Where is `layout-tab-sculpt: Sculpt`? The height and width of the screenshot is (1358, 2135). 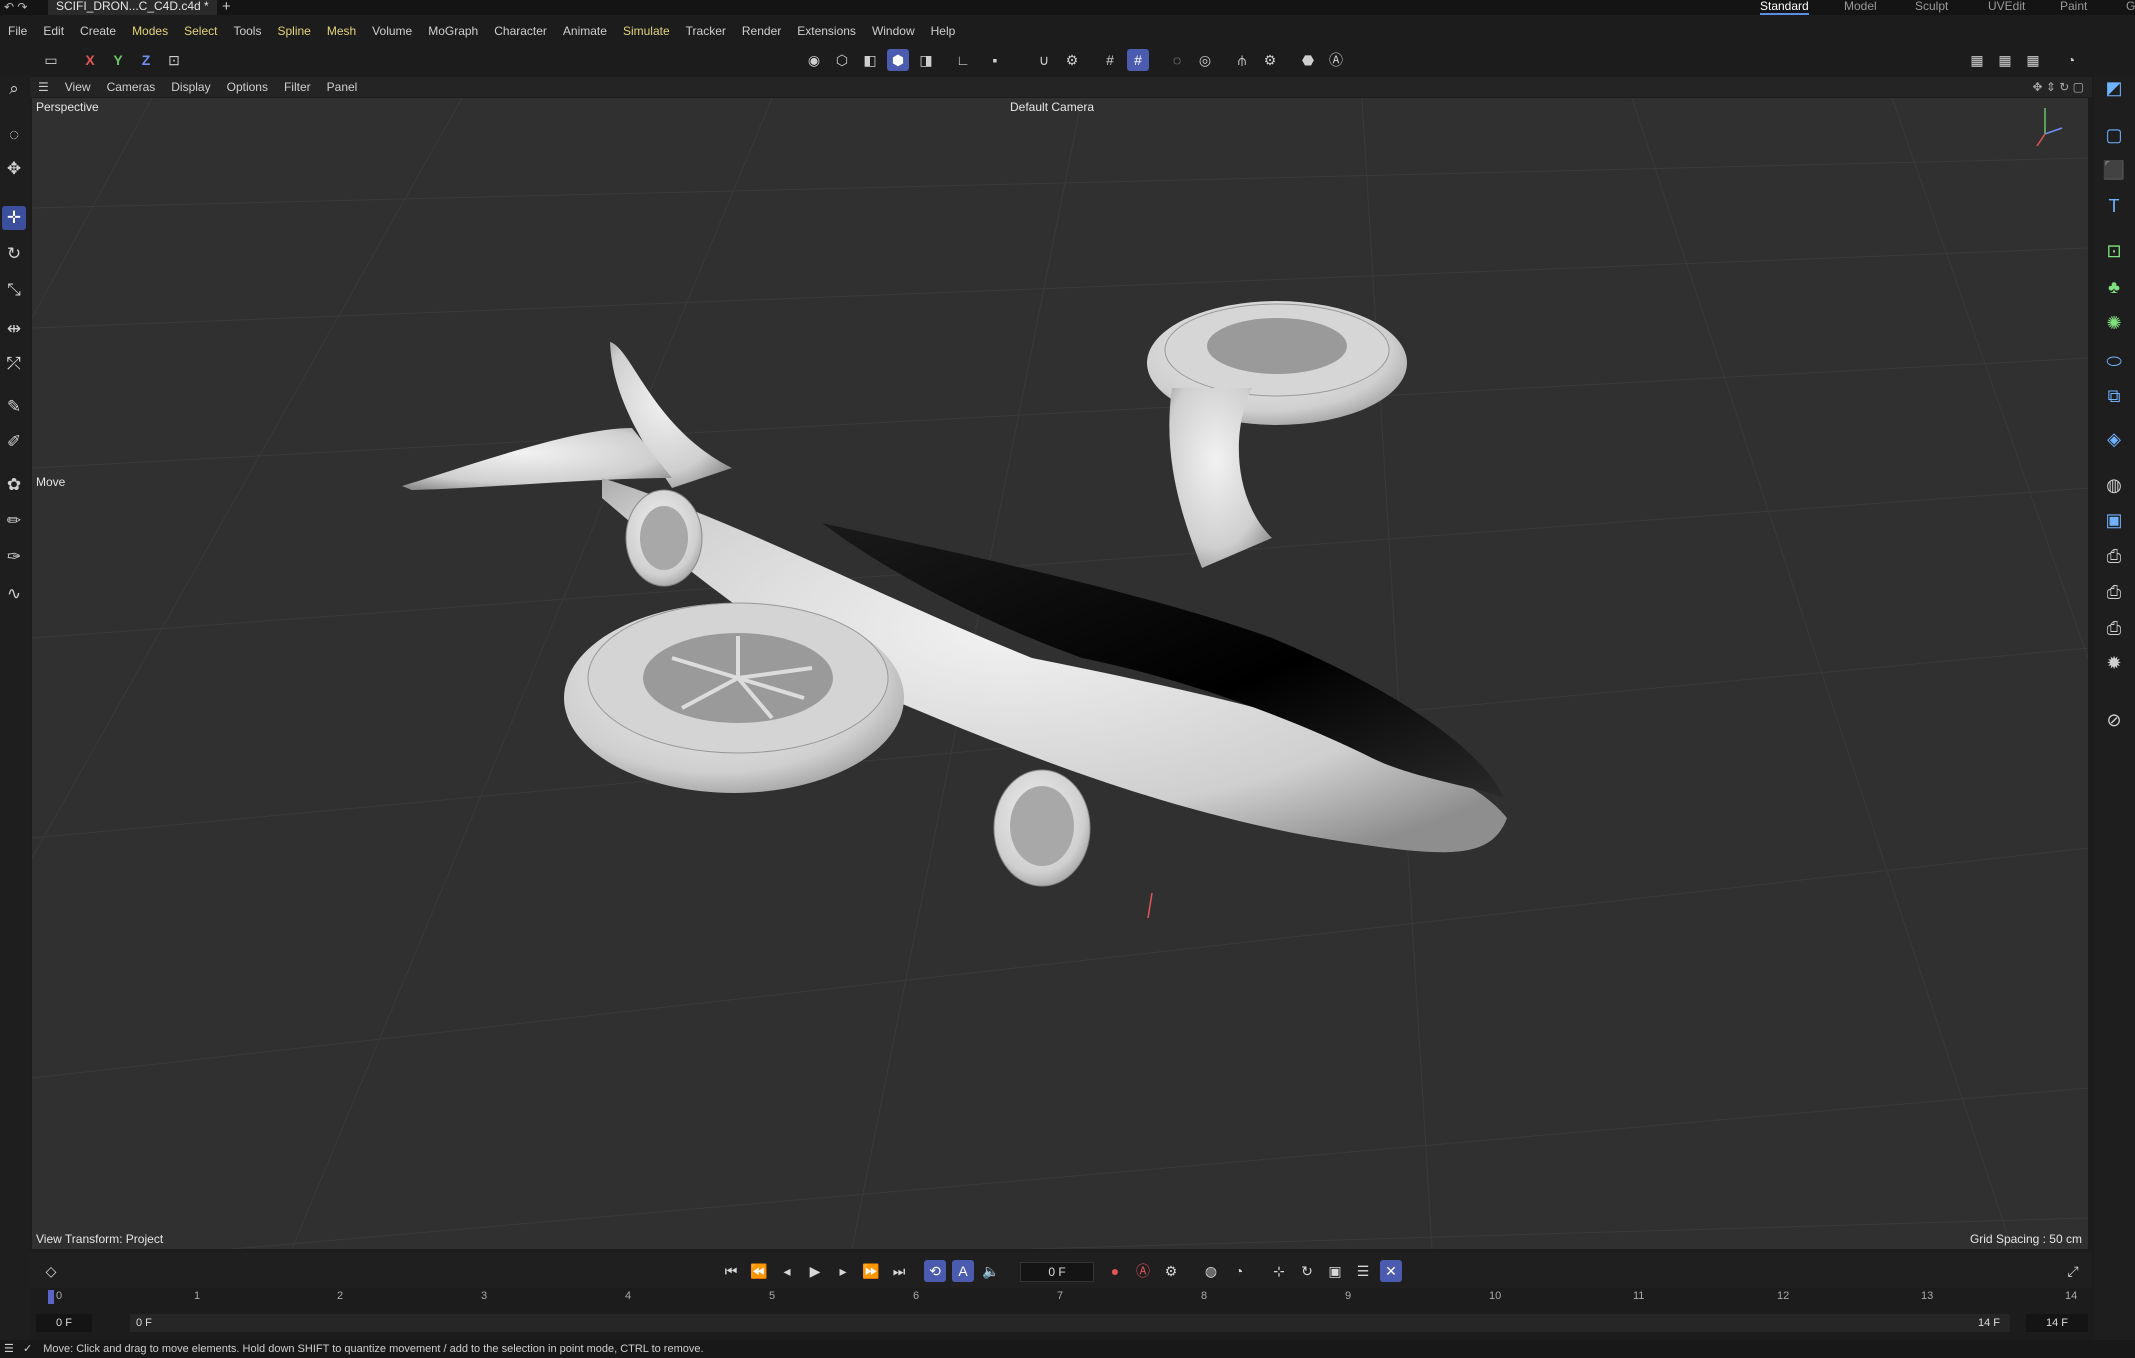 layout-tab-sculpt: Sculpt is located at coordinates (1931, 6).